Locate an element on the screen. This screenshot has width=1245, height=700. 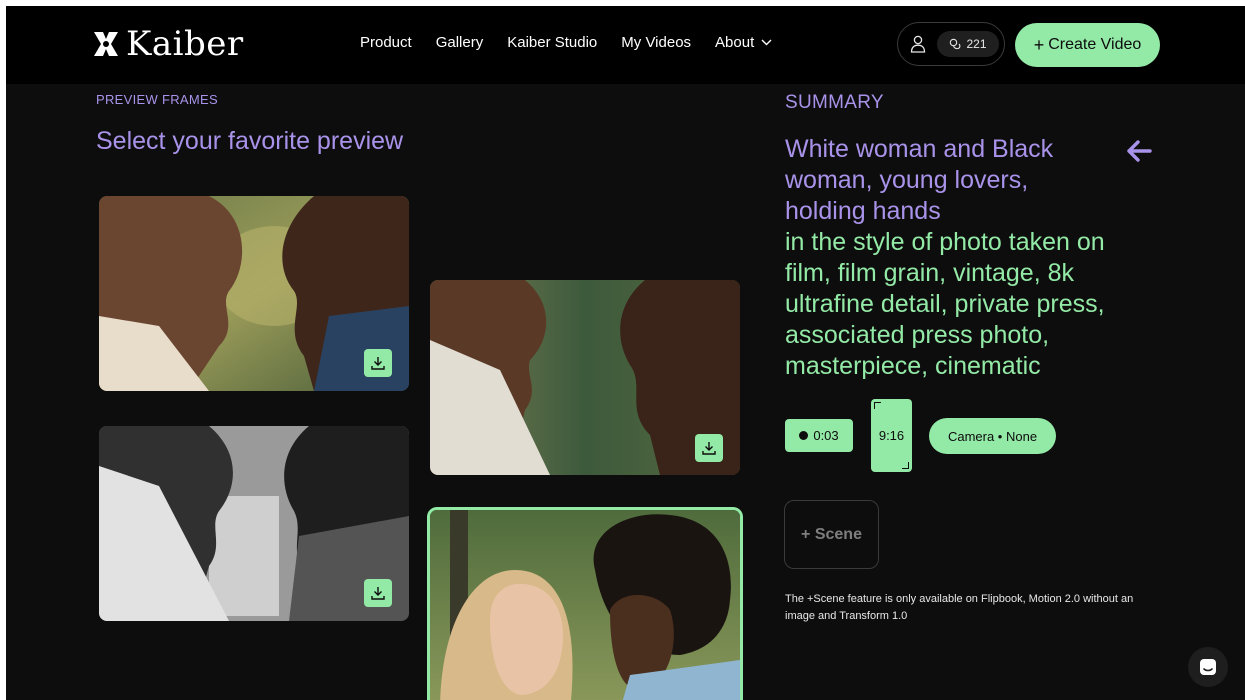
add-scene-button: + Scene is located at coordinates (831, 534).